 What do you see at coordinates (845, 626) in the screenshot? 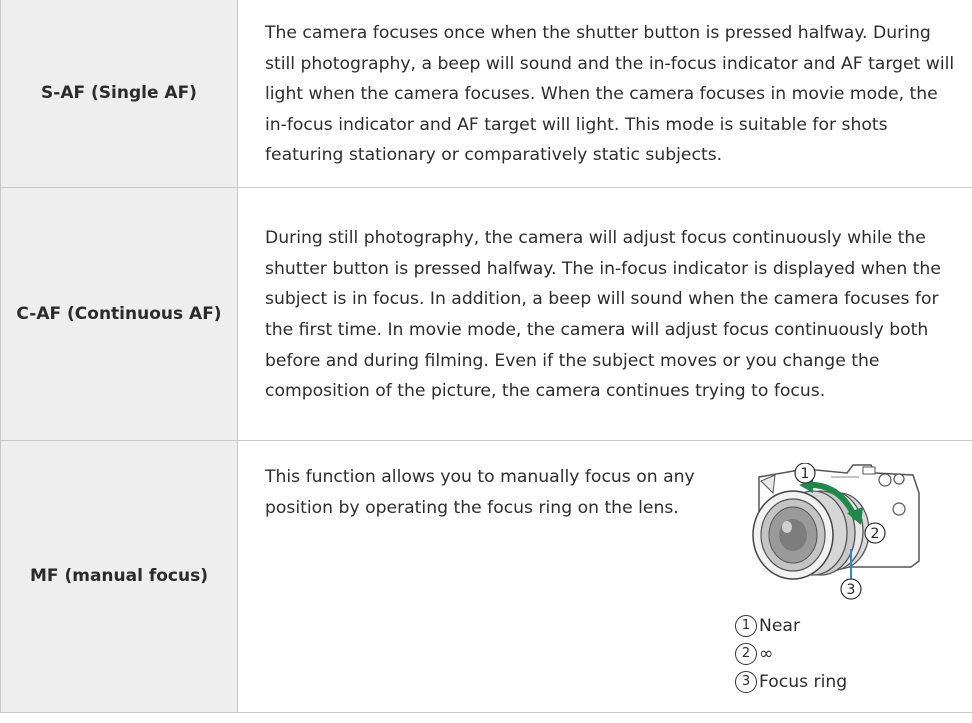
I see `legend-item: 1 Near` at bounding box center [845, 626].